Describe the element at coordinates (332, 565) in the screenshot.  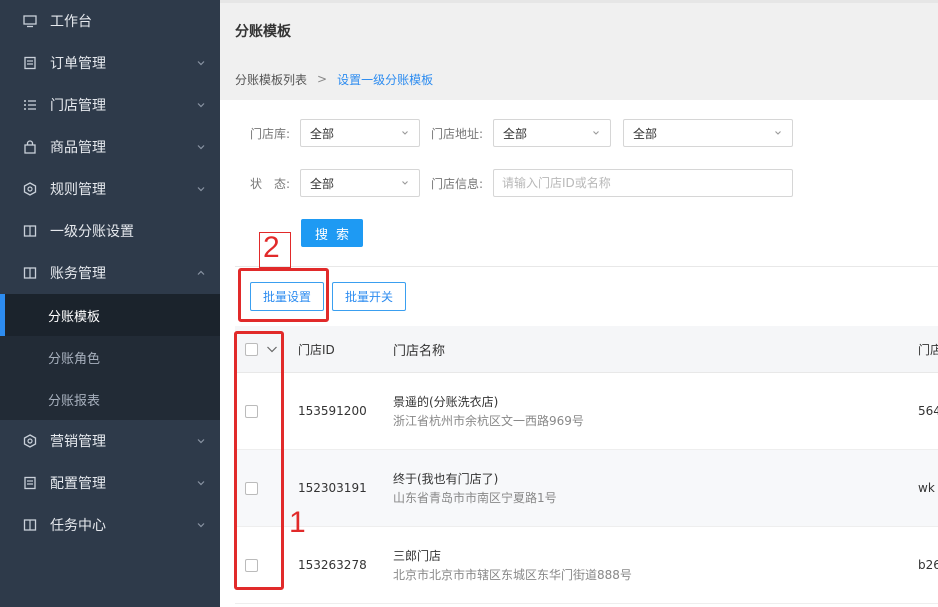
I see `store-id: 153263278` at that location.